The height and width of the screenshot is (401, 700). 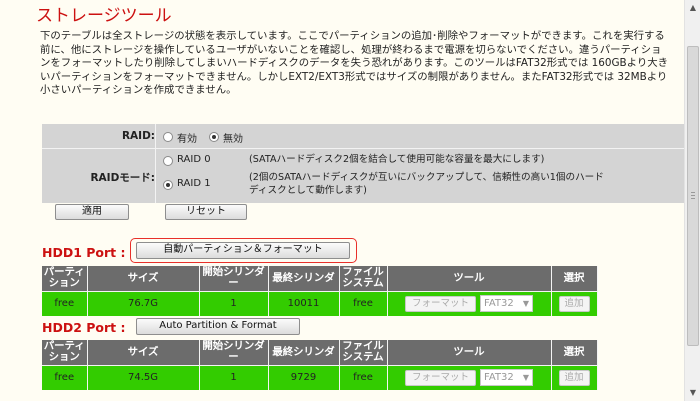 What do you see at coordinates (138, 136) in the screenshot?
I see `raid-label: RAID:` at bounding box center [138, 136].